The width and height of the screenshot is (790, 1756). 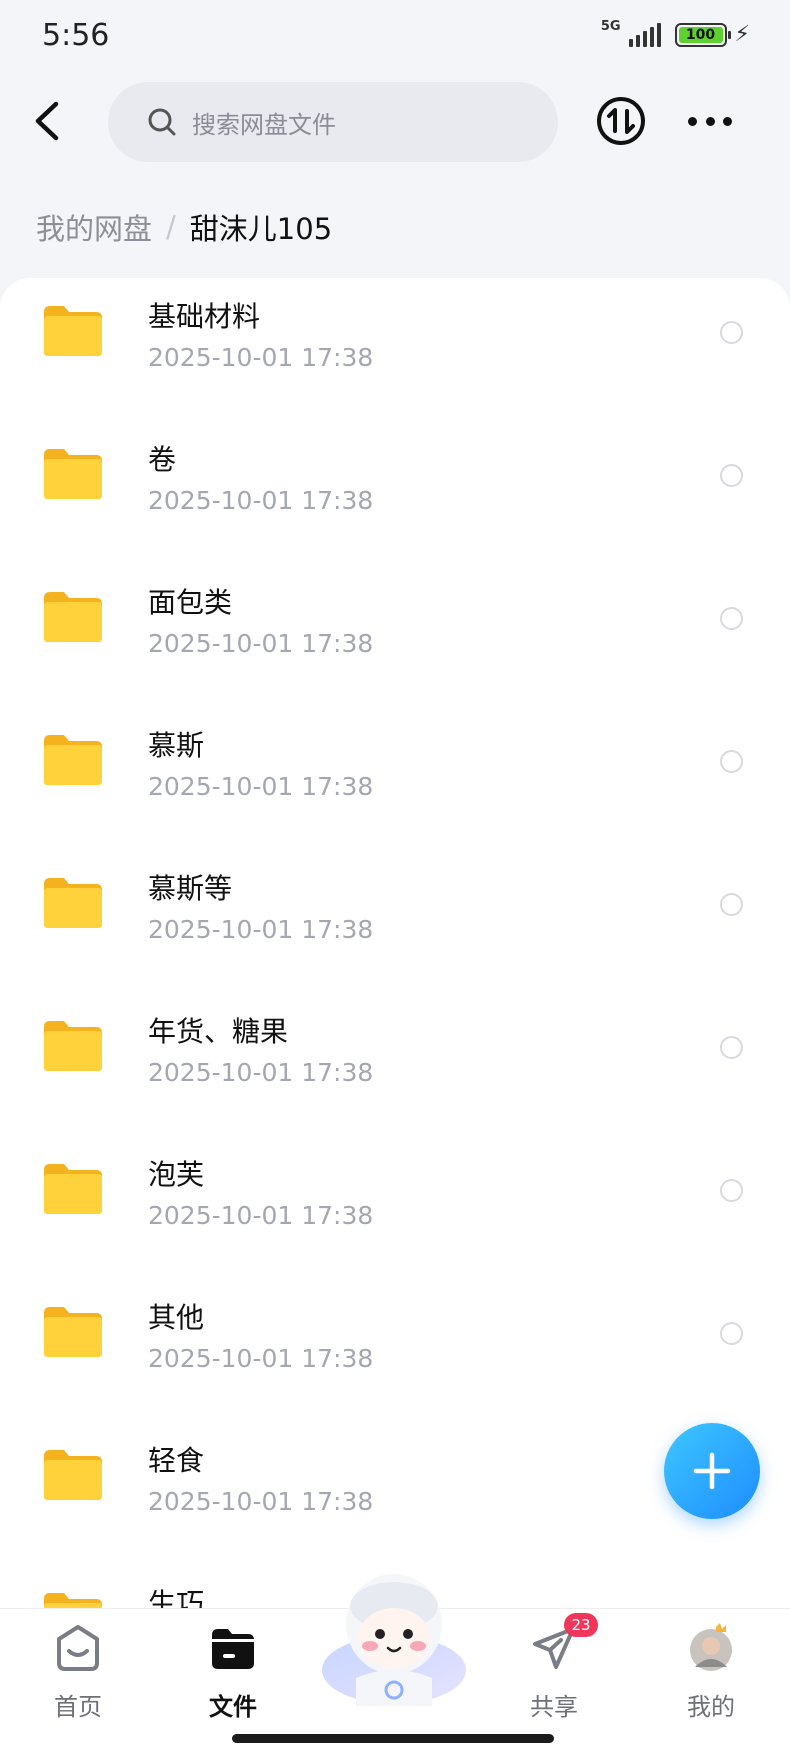 I want to click on file-row: 基础材料 2025-10-01 17:38, so click(x=395, y=349).